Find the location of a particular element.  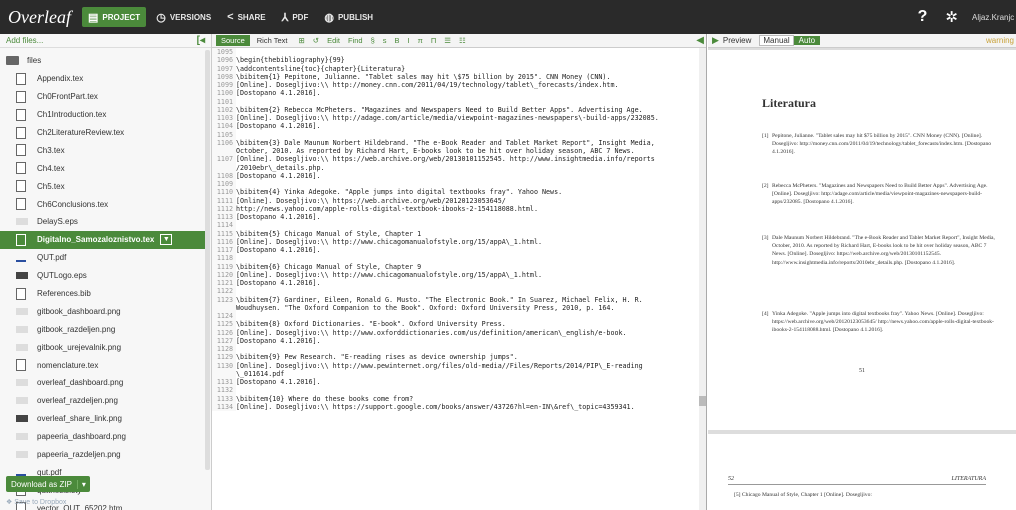

collapse-sidebar-icon: [◂ is located at coordinates (201, 40).